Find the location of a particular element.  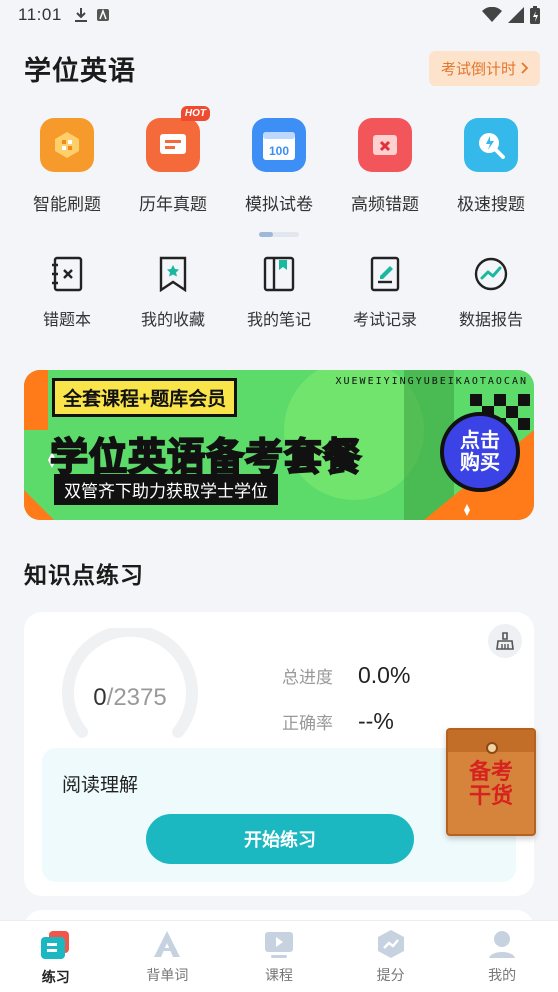

practice-tab-icon is located at coordinates (54, 945).